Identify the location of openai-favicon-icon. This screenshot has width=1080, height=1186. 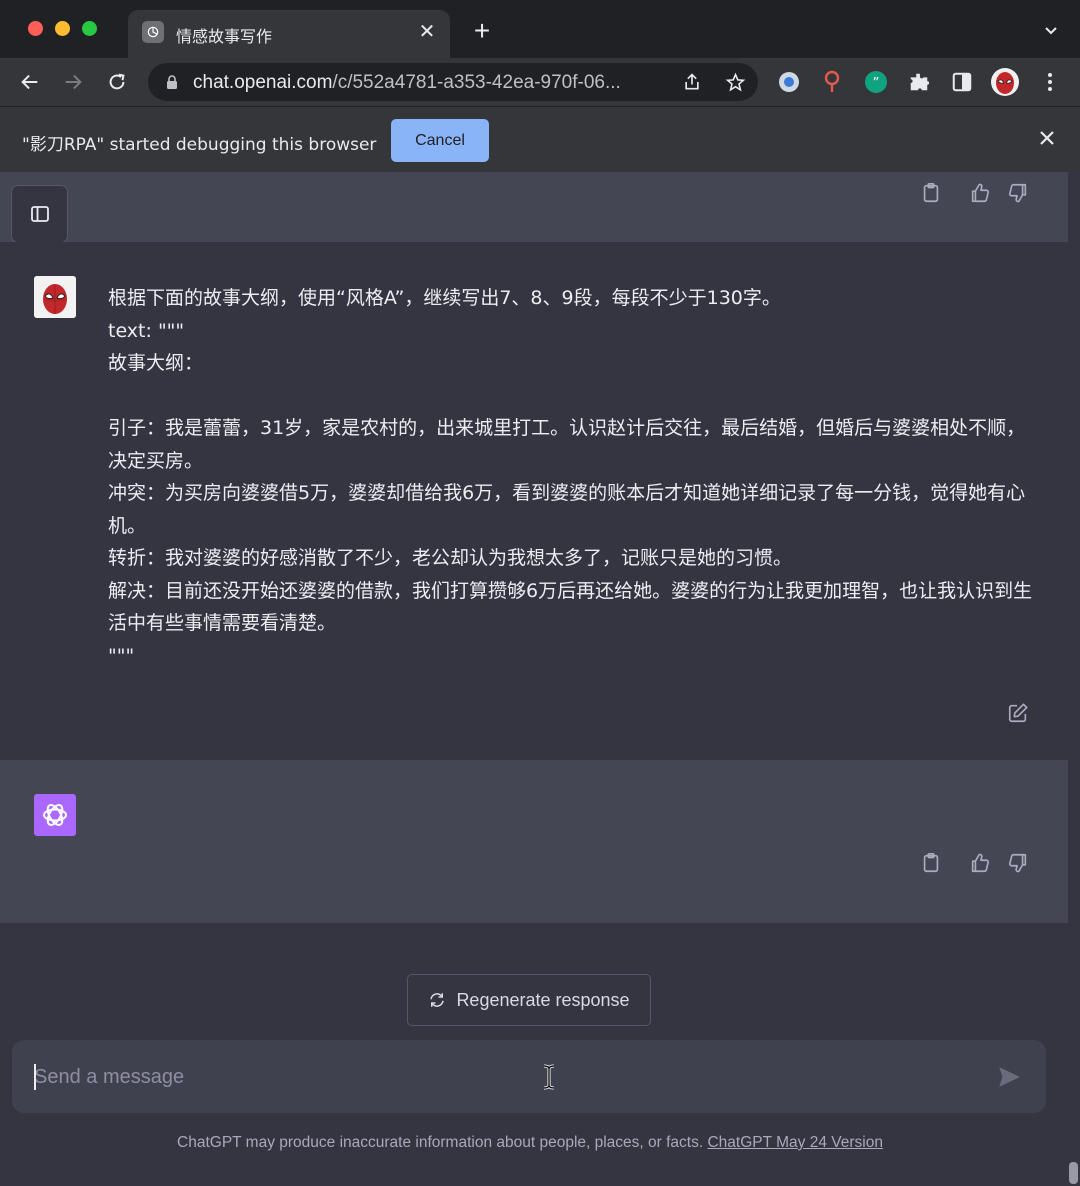
(153, 32).